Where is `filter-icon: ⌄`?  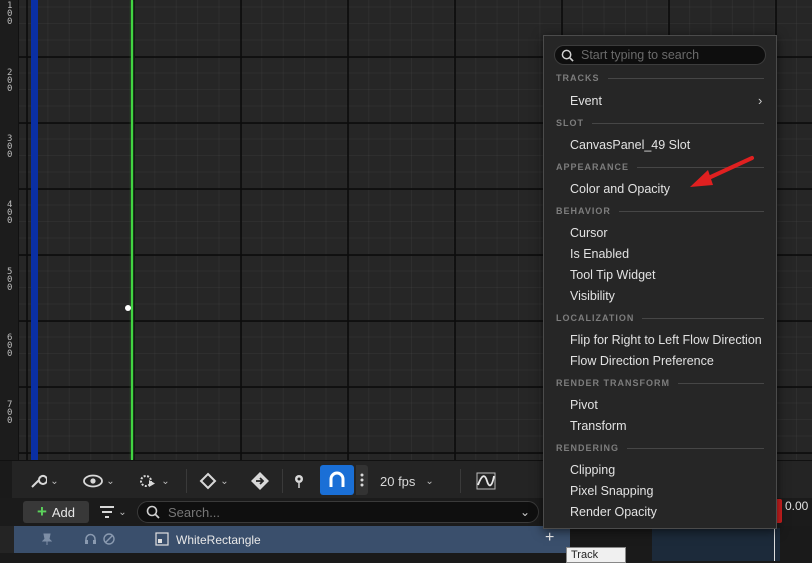
filter-icon: ⌄ is located at coordinates (113, 512).